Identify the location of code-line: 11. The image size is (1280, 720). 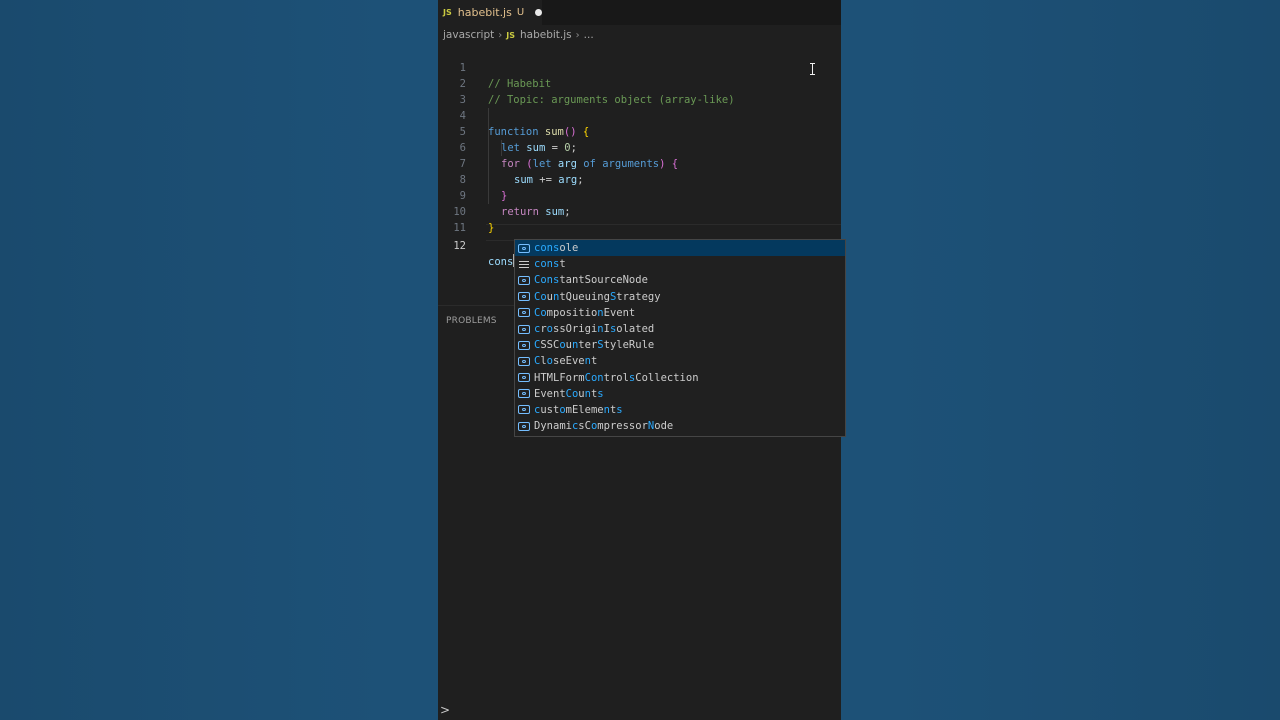
(639, 219).